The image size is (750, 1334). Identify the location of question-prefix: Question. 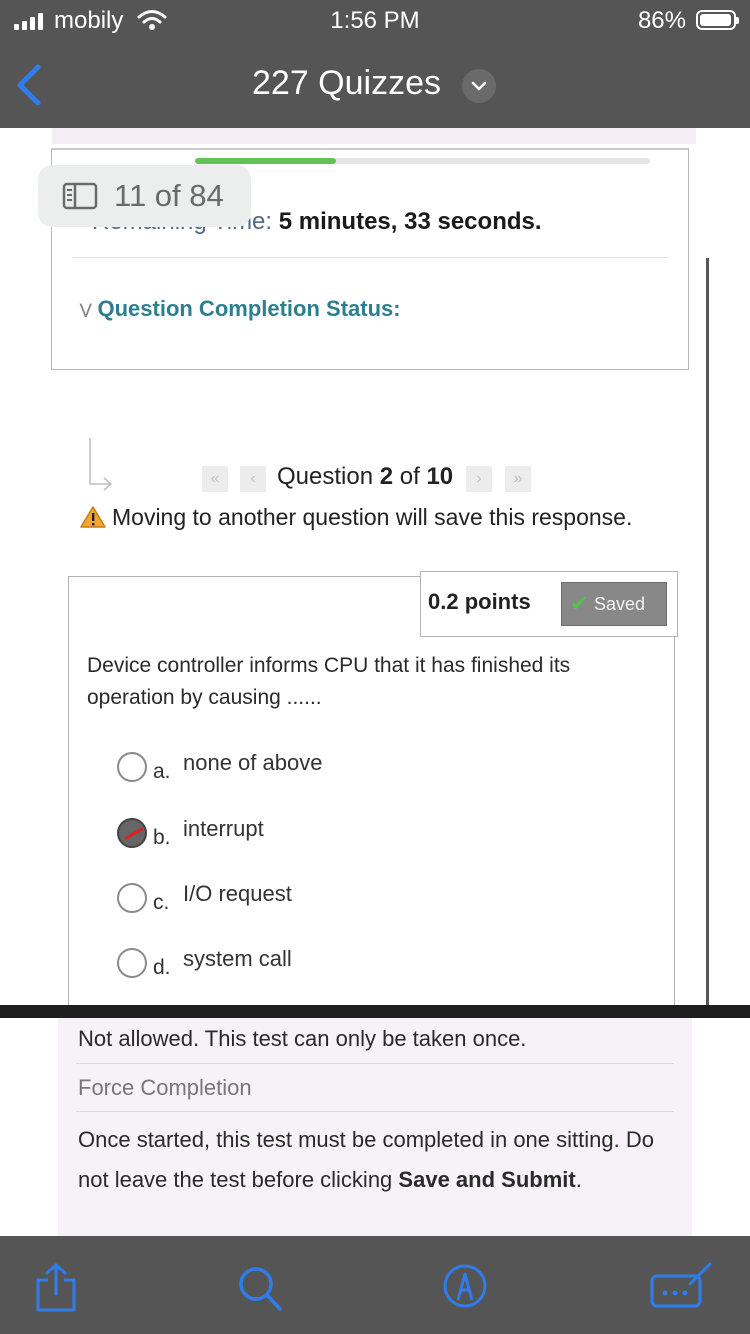
(325, 476).